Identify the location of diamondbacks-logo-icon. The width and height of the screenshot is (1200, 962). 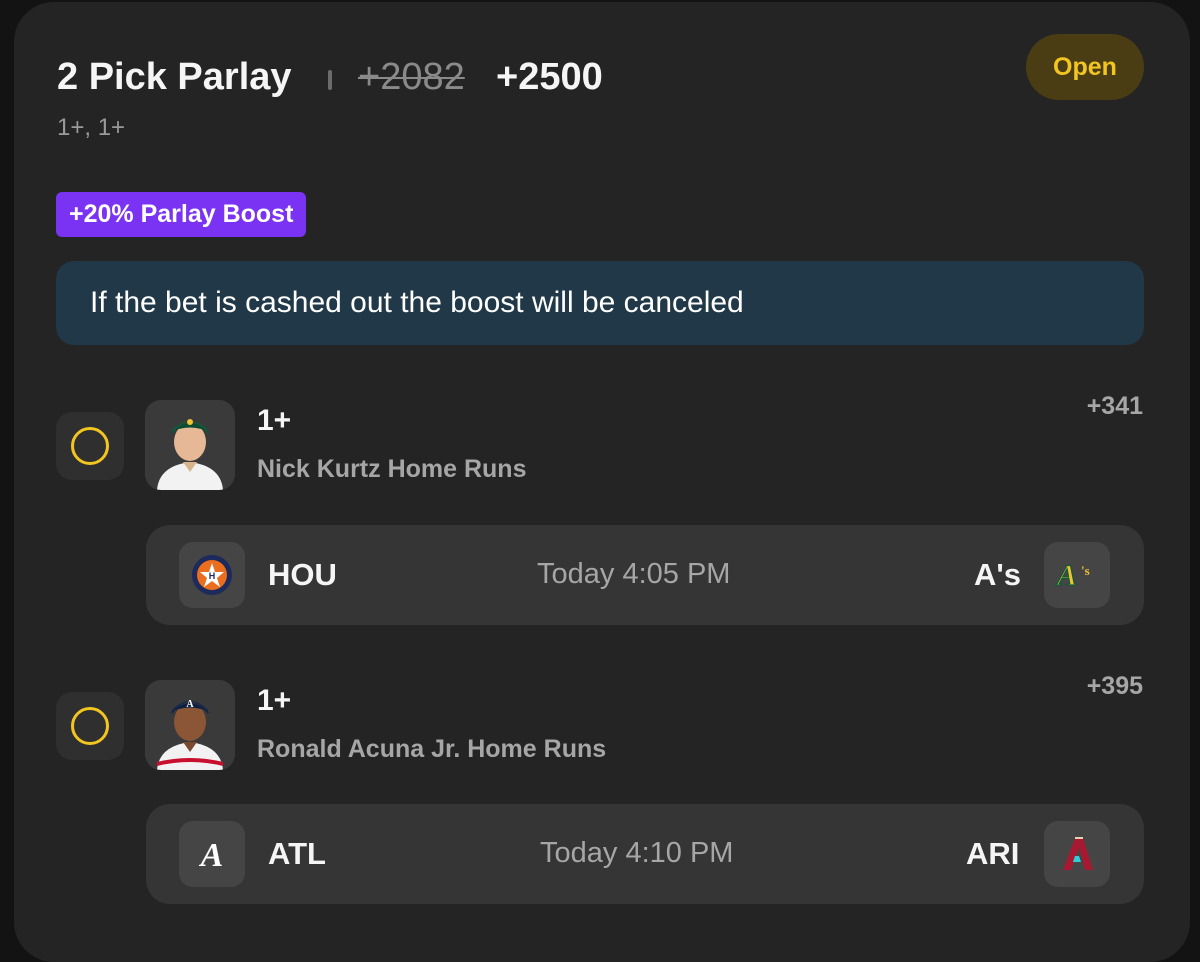
(1078, 853).